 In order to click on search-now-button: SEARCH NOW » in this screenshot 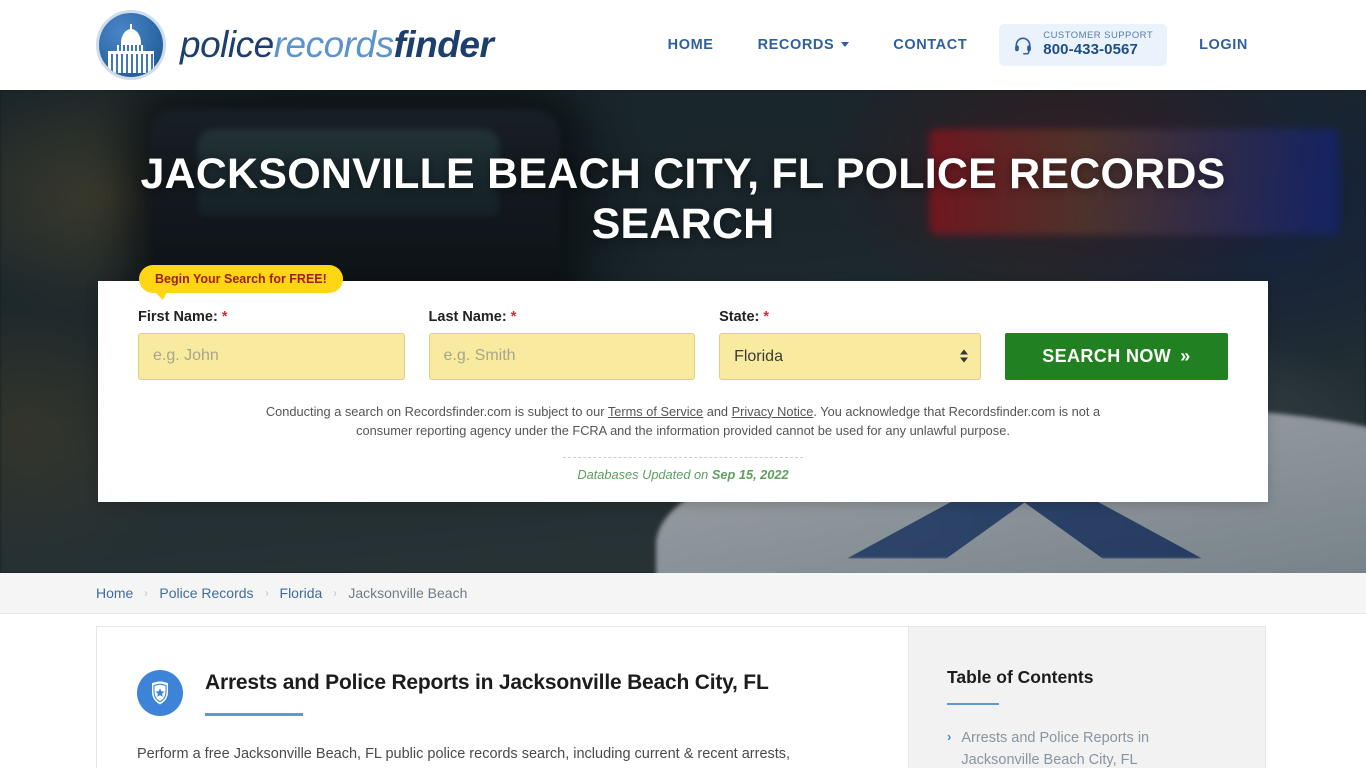, I will do `click(1116, 356)`.